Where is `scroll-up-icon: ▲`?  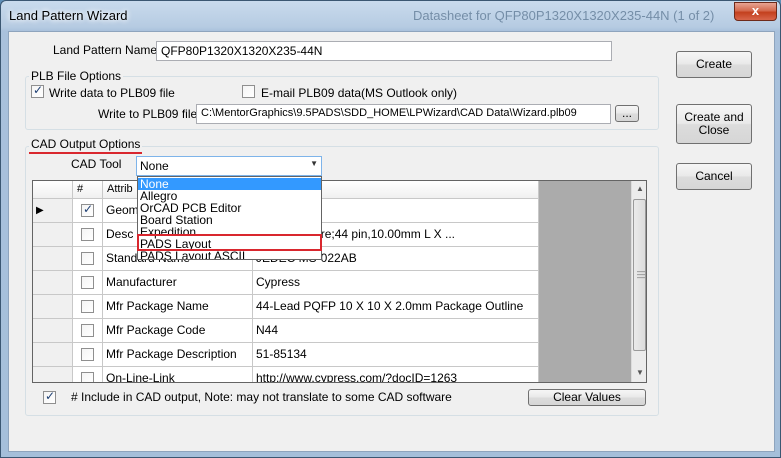 scroll-up-icon: ▲ is located at coordinates (639, 189).